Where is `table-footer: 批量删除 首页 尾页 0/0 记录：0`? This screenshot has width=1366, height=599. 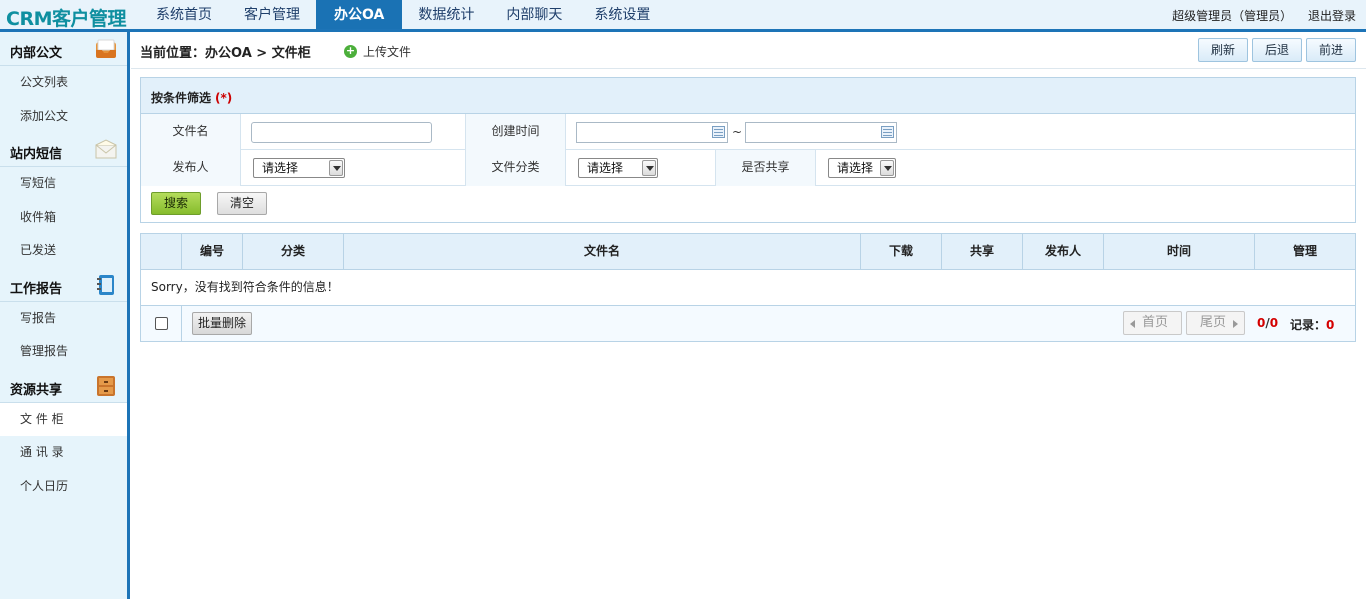 table-footer: 批量删除 首页 尾页 0/0 记录：0 is located at coordinates (748, 323).